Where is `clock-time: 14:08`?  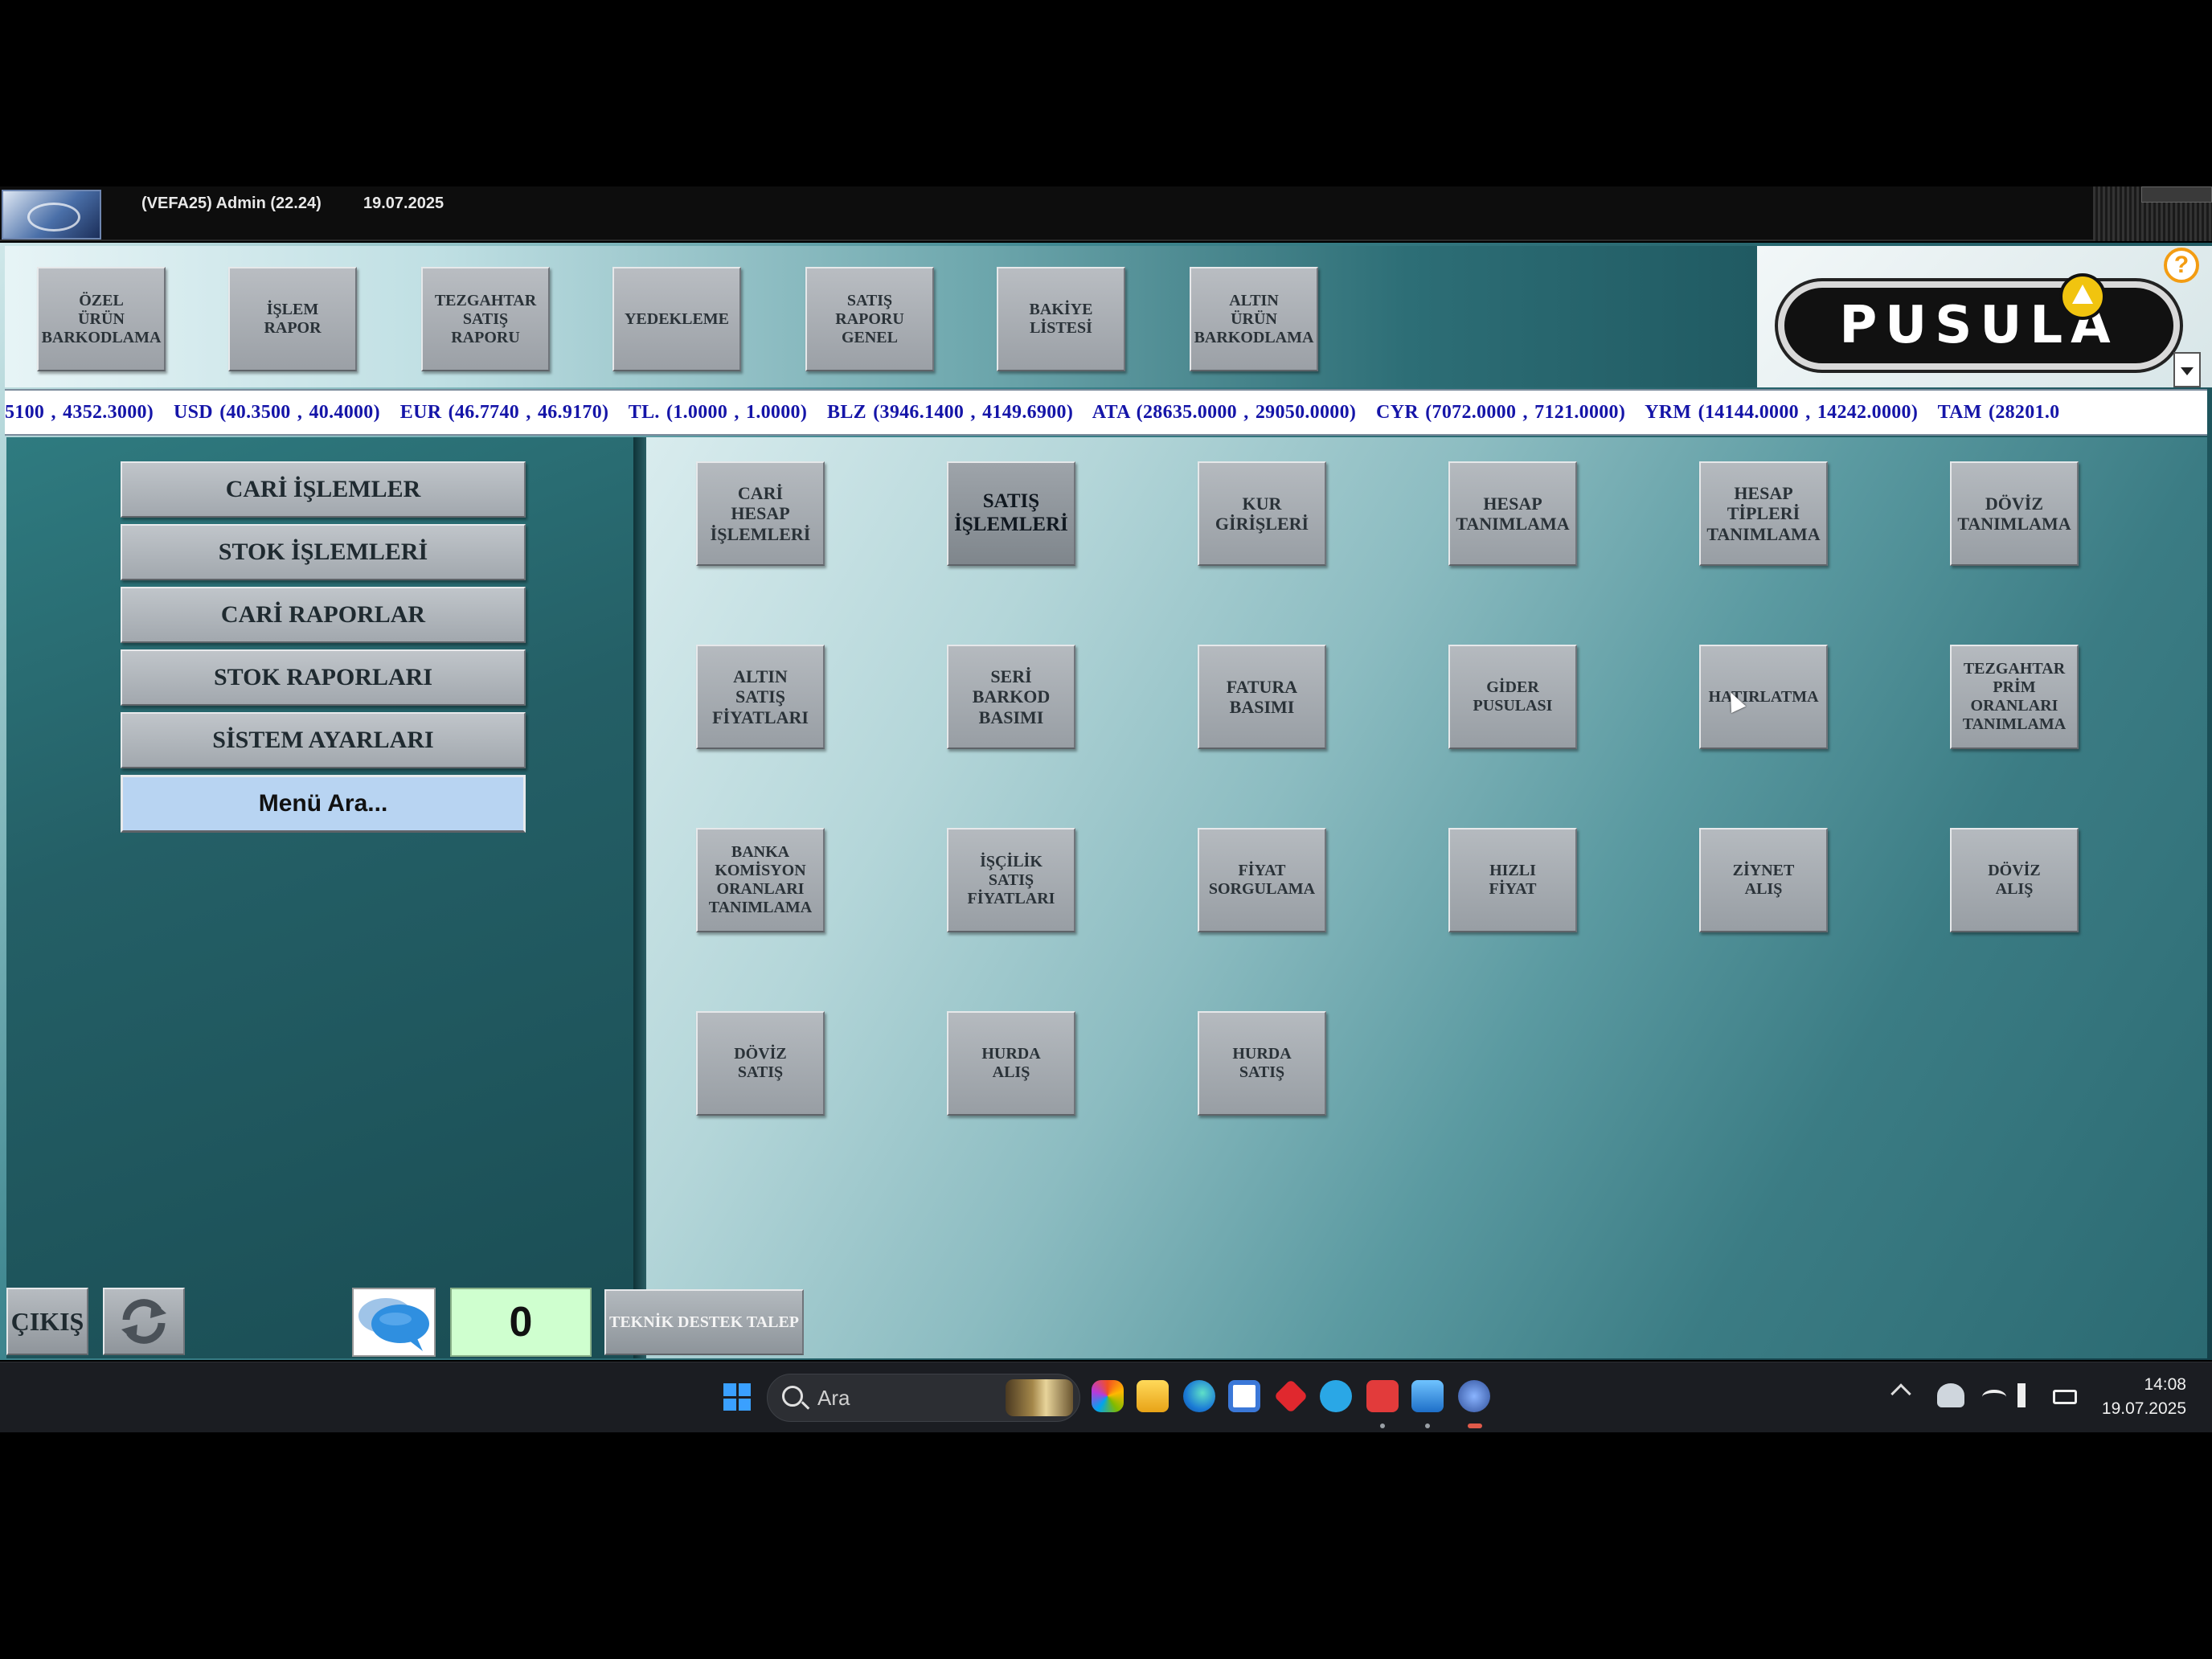
clock-time: 14:08 is located at coordinates (2154, 1385).